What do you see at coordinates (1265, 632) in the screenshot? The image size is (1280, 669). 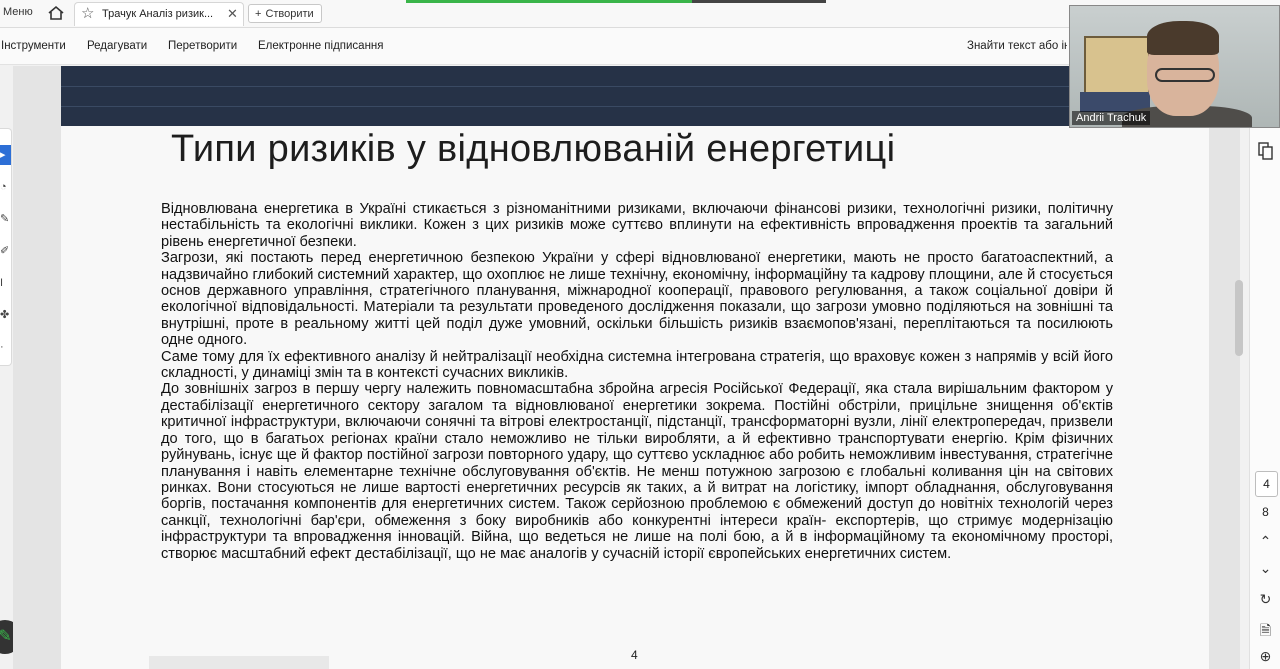 I see `save-file-icon: 🗎` at bounding box center [1265, 632].